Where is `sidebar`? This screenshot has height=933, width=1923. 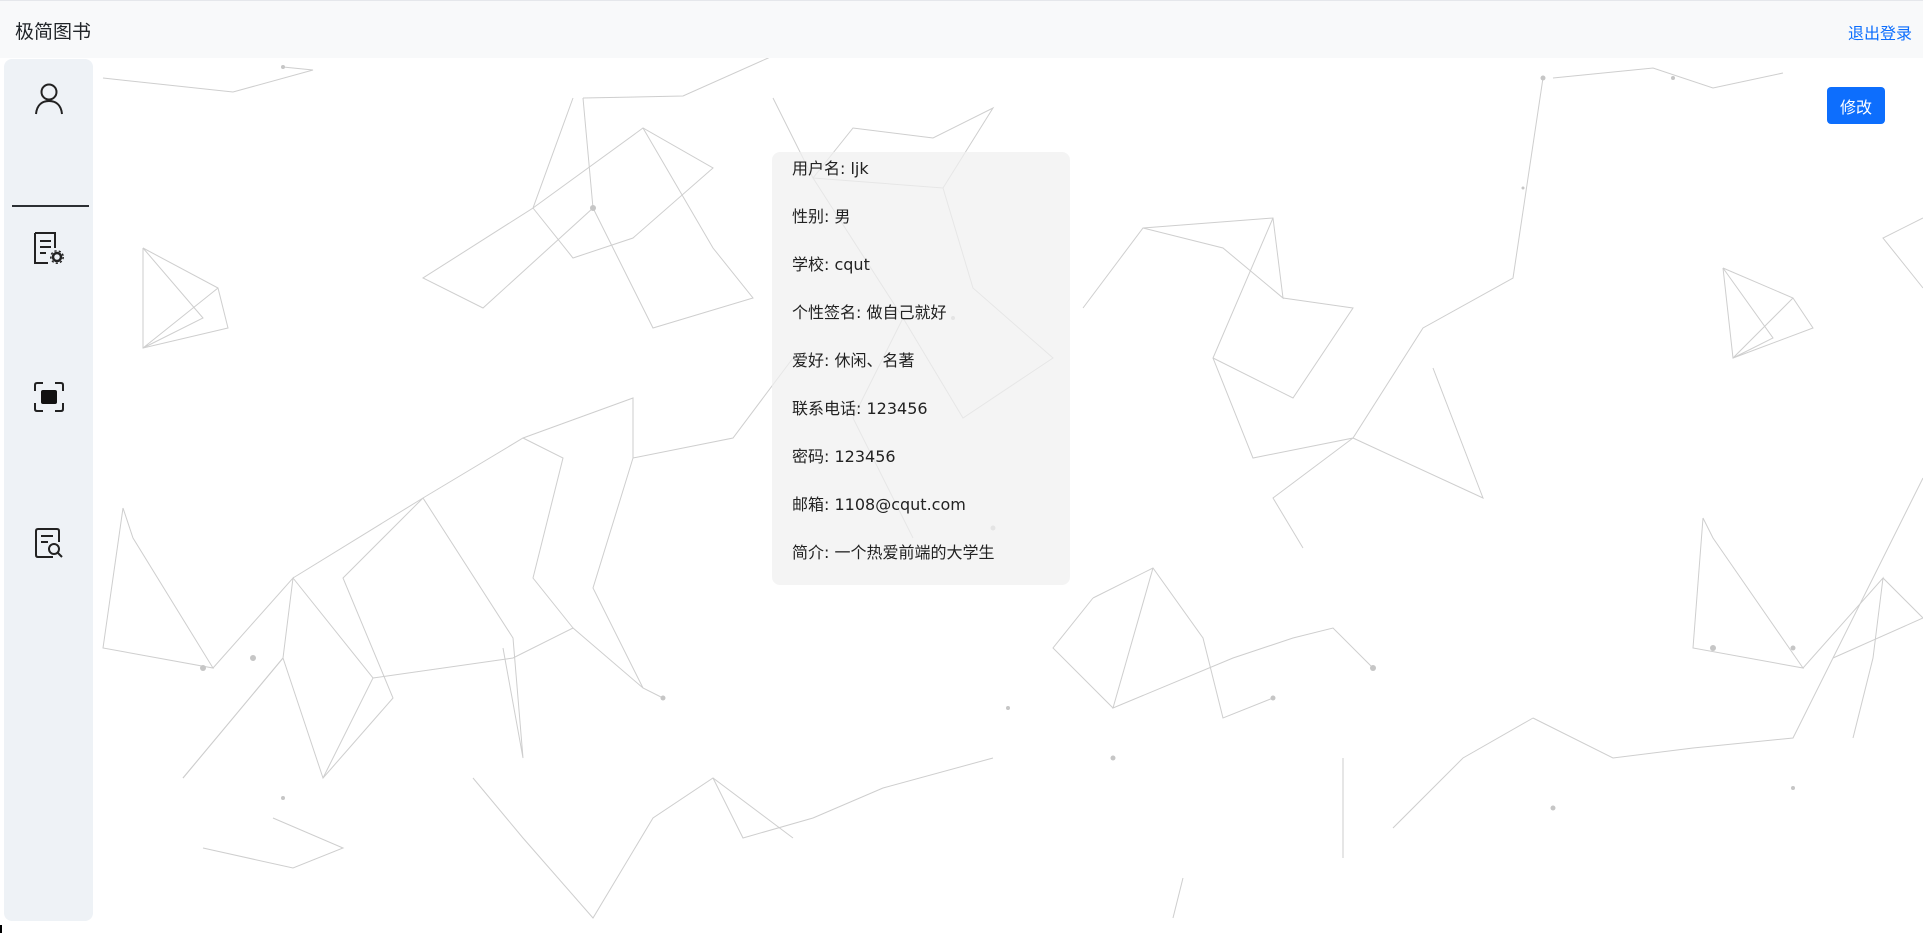 sidebar is located at coordinates (48, 490).